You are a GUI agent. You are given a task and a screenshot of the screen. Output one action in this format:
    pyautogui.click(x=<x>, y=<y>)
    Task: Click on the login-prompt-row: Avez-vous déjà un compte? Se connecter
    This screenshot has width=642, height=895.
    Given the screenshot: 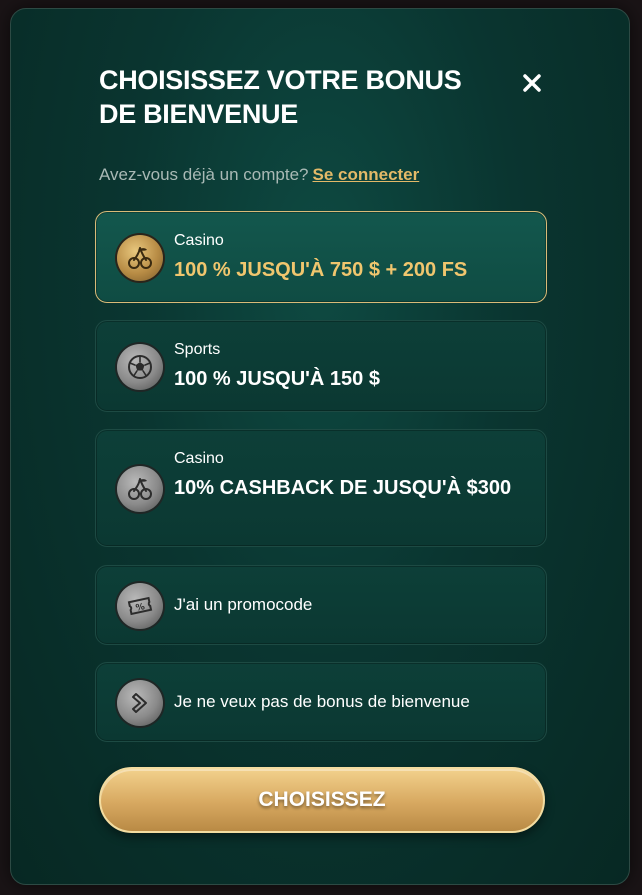 What is the action you would take?
    pyautogui.click(x=259, y=175)
    